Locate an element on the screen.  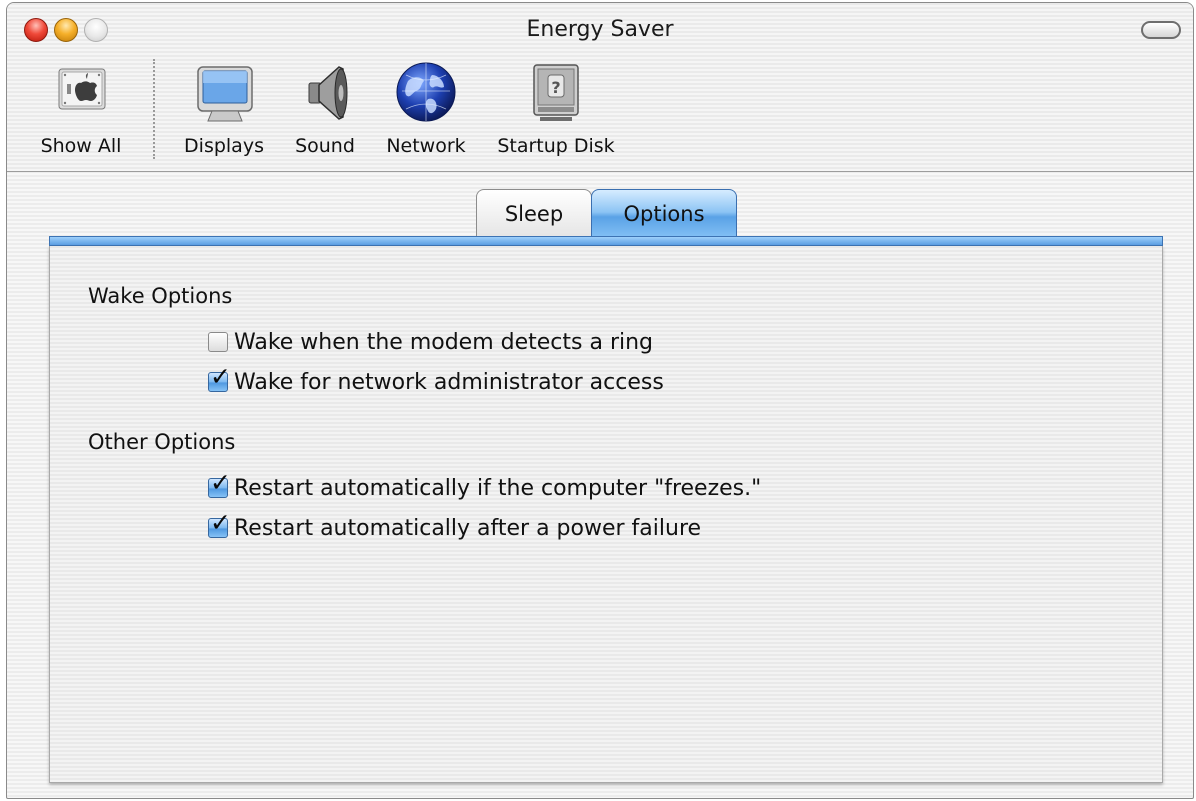
toolbar-label-sound: Sound is located at coordinates (325, 146).